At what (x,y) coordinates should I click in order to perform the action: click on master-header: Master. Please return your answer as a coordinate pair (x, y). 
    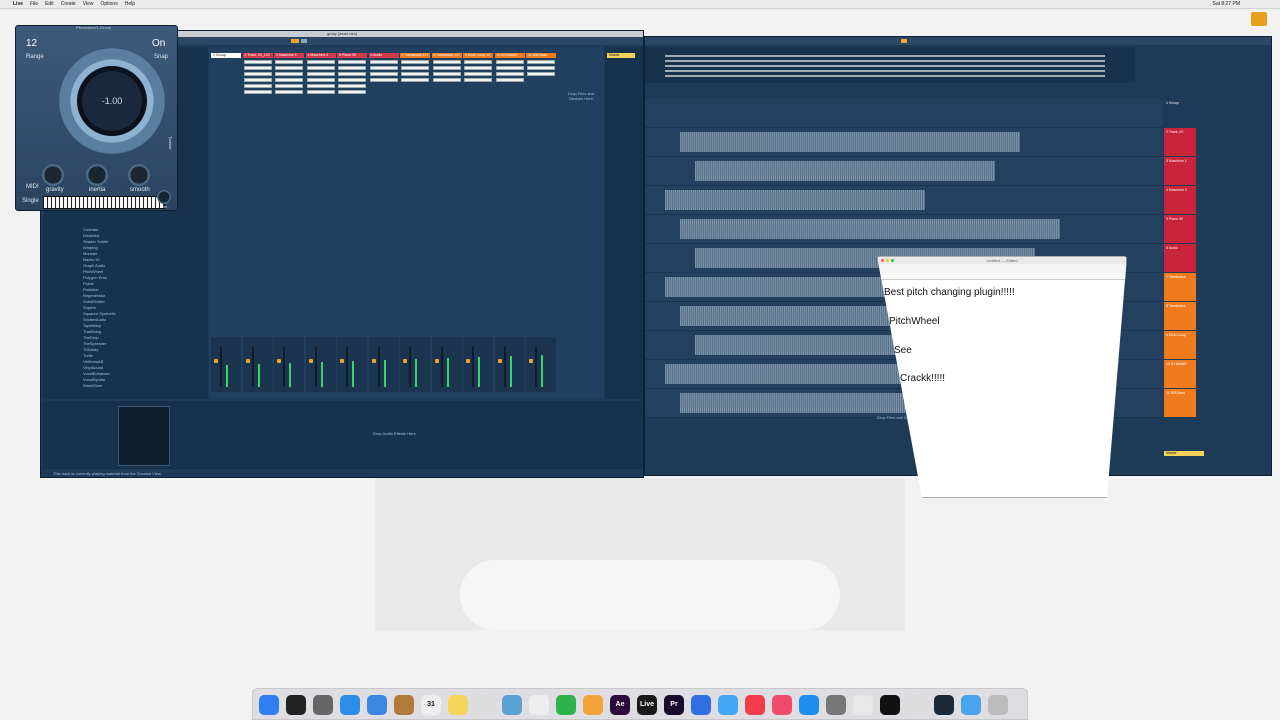
    Looking at the image, I should click on (621, 55).